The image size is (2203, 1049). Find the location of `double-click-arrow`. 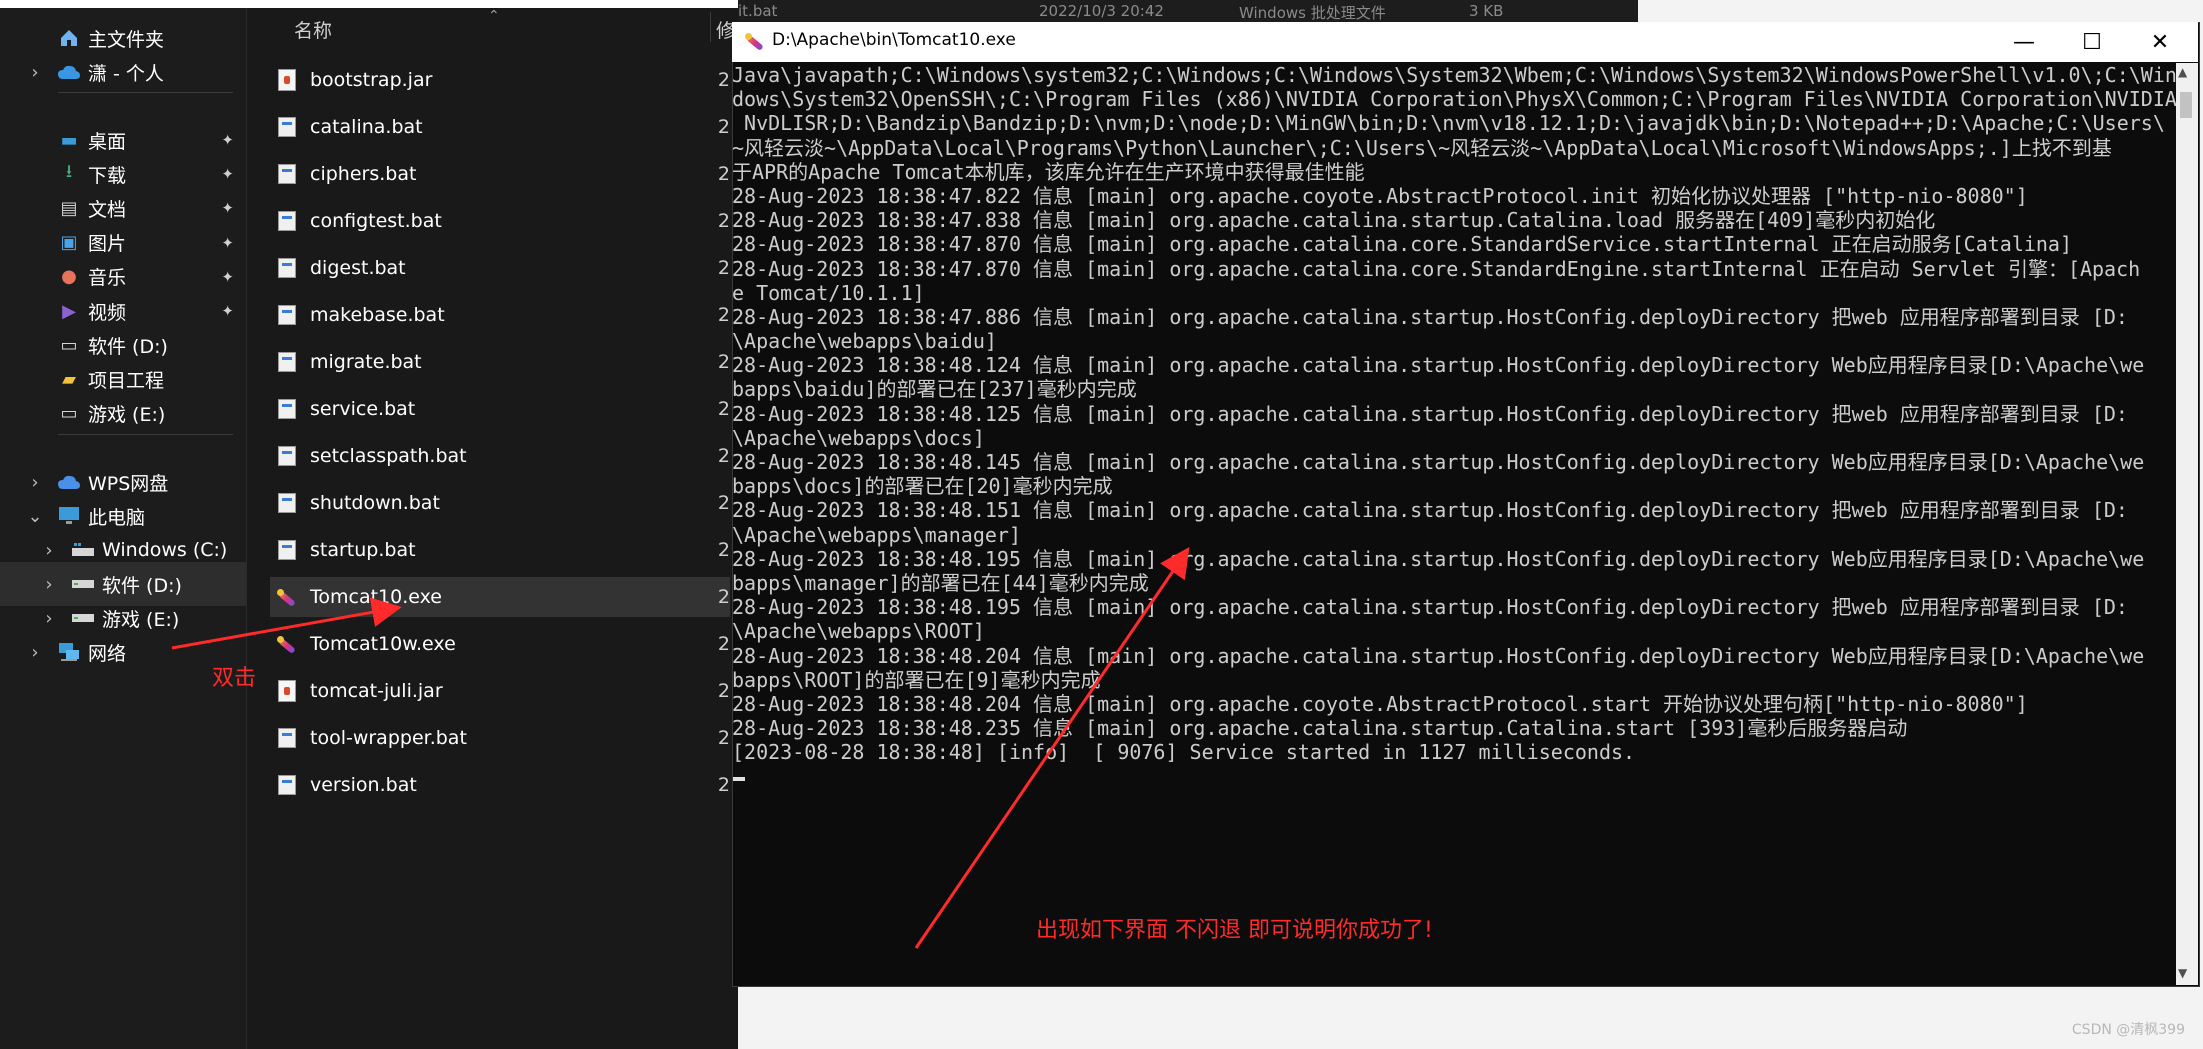

double-click-arrow is located at coordinates (286, 623).